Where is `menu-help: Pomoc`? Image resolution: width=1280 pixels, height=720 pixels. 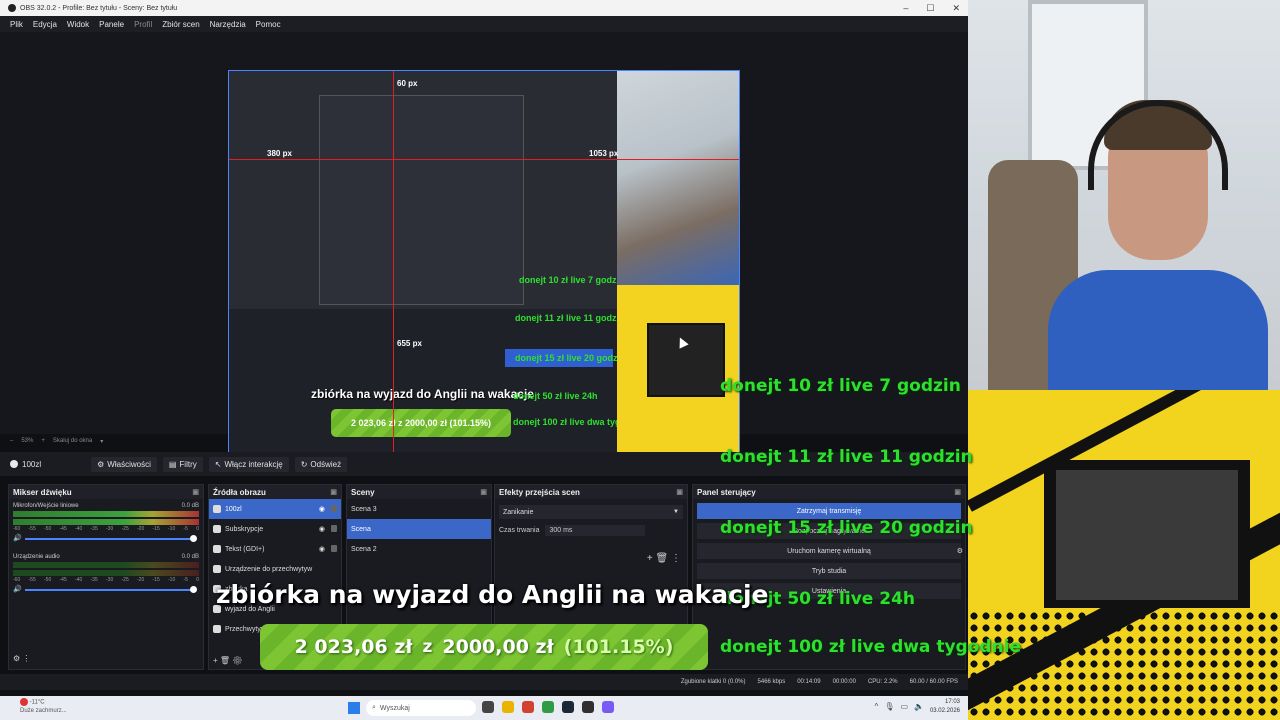 menu-help: Pomoc is located at coordinates (268, 24).